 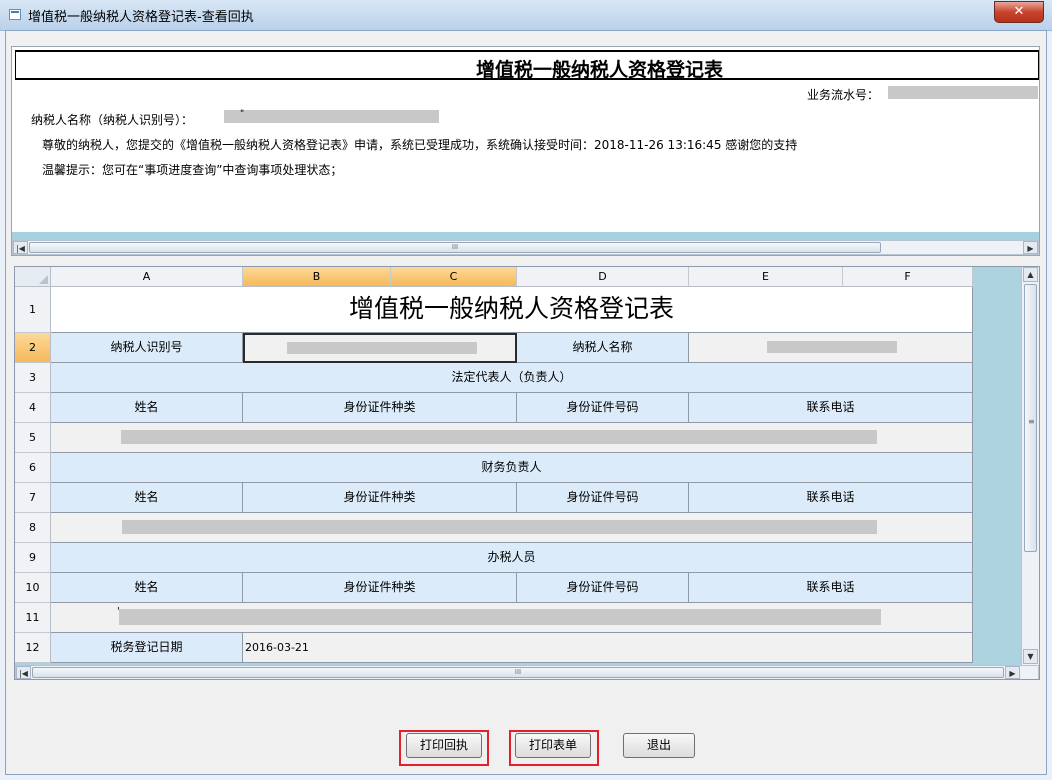 I want to click on col-header-b: B, so click(x=317, y=277).